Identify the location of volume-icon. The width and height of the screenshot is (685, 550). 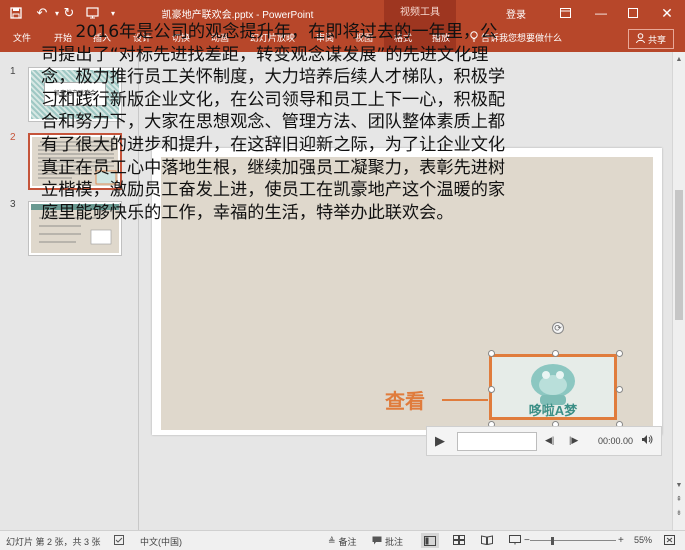
(647, 441).